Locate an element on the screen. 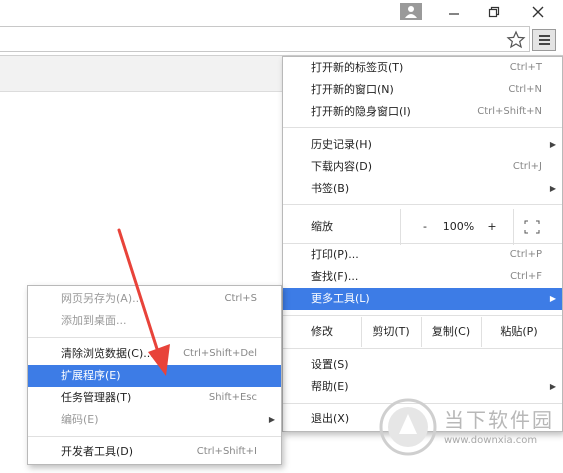 Image resolution: width=563 pixels, height=473 pixels. edit-row: 修改 剪切(T) 复制(C) 粘贴(P) is located at coordinates (422, 332).